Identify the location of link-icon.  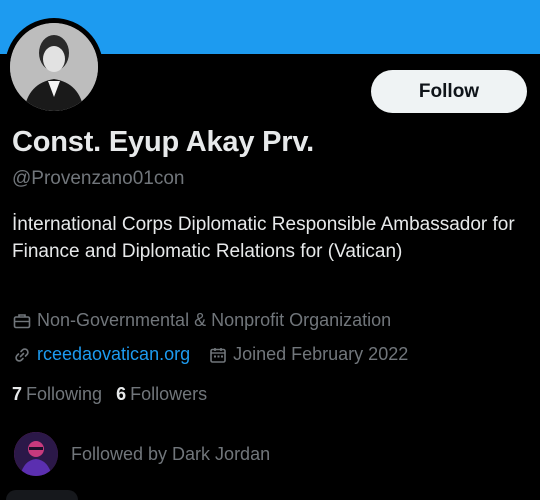
(22, 355).